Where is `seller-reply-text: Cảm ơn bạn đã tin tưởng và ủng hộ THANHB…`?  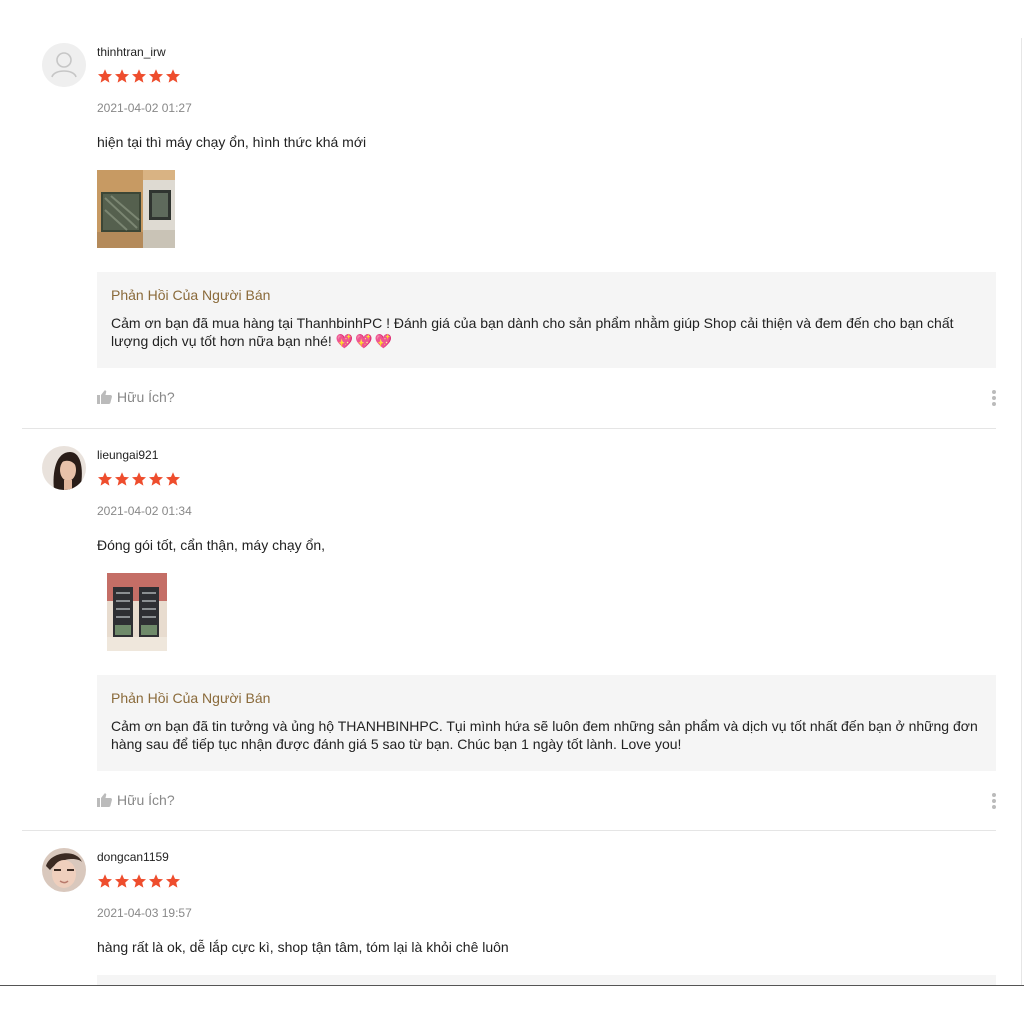
seller-reply-text: Cảm ơn bạn đã tin tưởng và ủng hộ THANHB… is located at coordinates (544, 735).